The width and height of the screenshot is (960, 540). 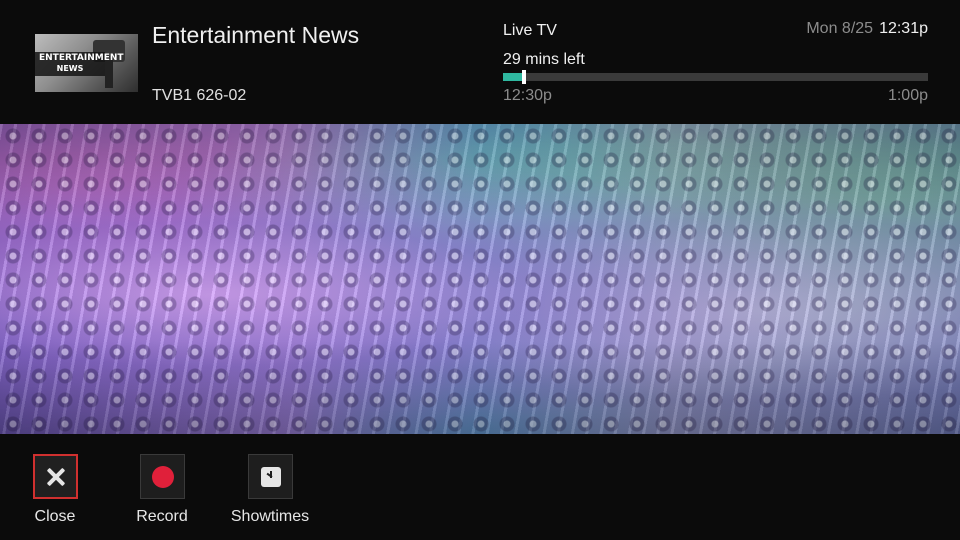 I want to click on progress-position-marker, so click(x=524, y=77).